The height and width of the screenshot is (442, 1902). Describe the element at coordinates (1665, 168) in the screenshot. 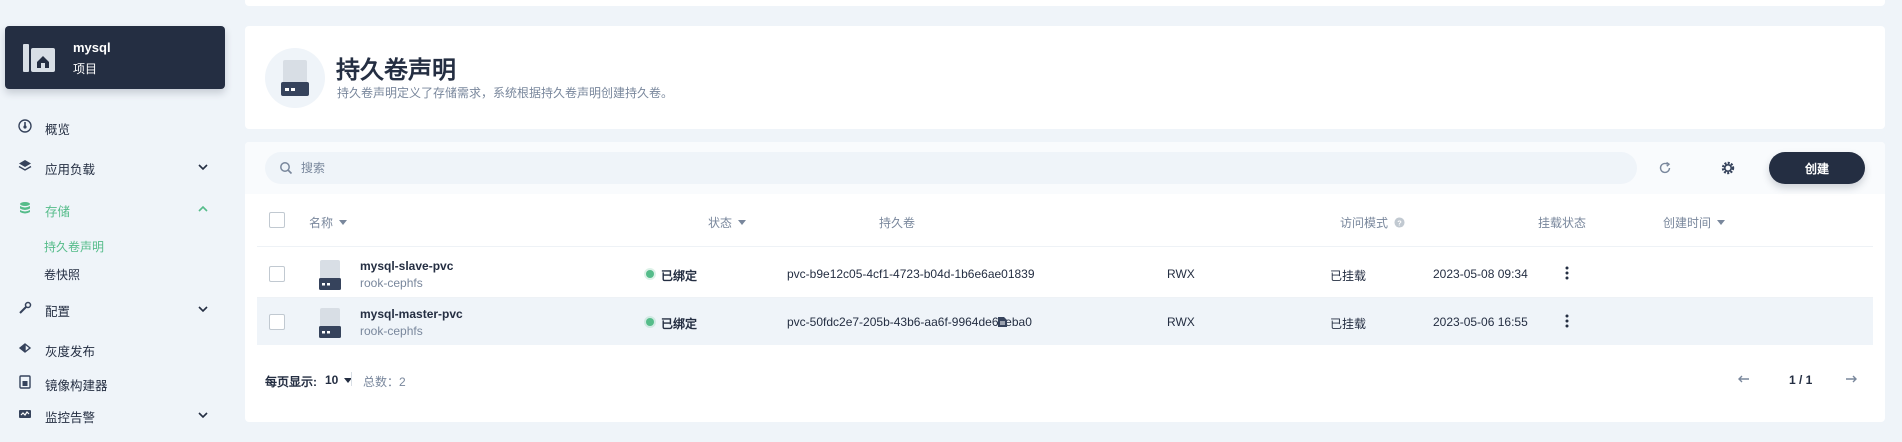

I see `refresh-icon` at that location.